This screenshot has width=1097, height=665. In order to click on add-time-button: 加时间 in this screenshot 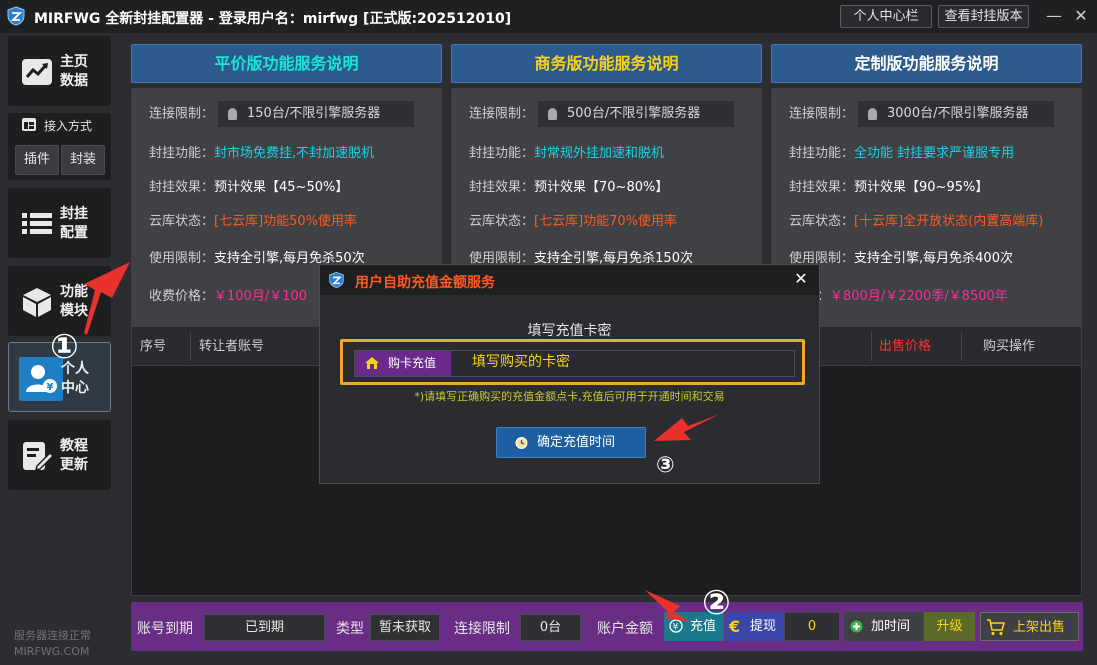, I will do `click(883, 626)`.